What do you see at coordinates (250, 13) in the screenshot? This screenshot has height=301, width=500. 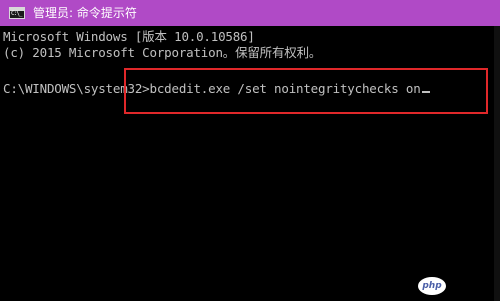 I see `title-bar: C:\_ 管理员: 命令提示符` at bounding box center [250, 13].